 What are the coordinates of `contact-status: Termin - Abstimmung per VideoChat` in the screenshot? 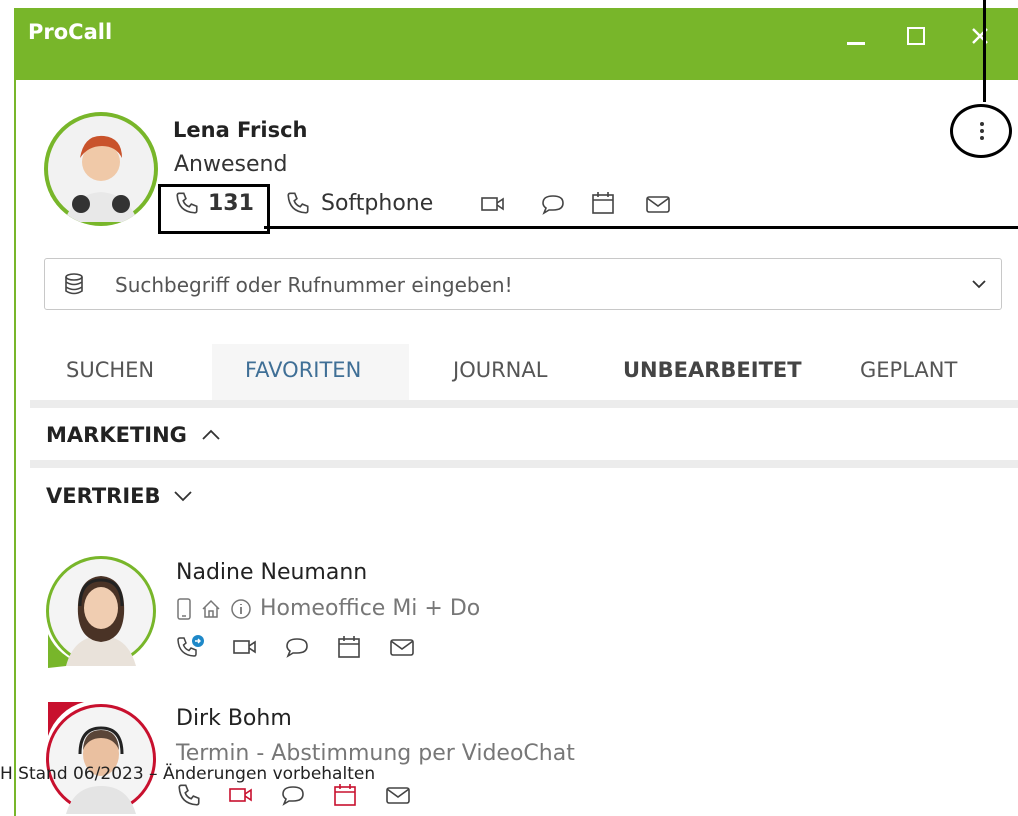 It's located at (375, 753).